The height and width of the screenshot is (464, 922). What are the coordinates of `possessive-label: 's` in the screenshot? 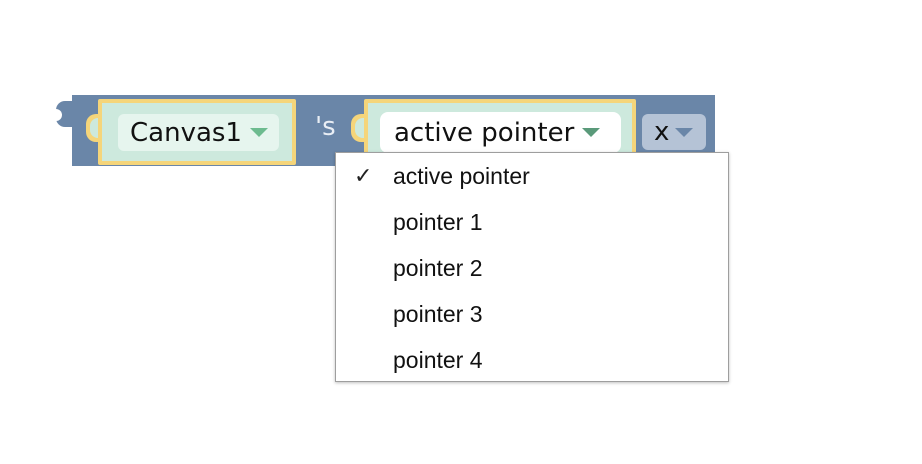 It's located at (325, 127).